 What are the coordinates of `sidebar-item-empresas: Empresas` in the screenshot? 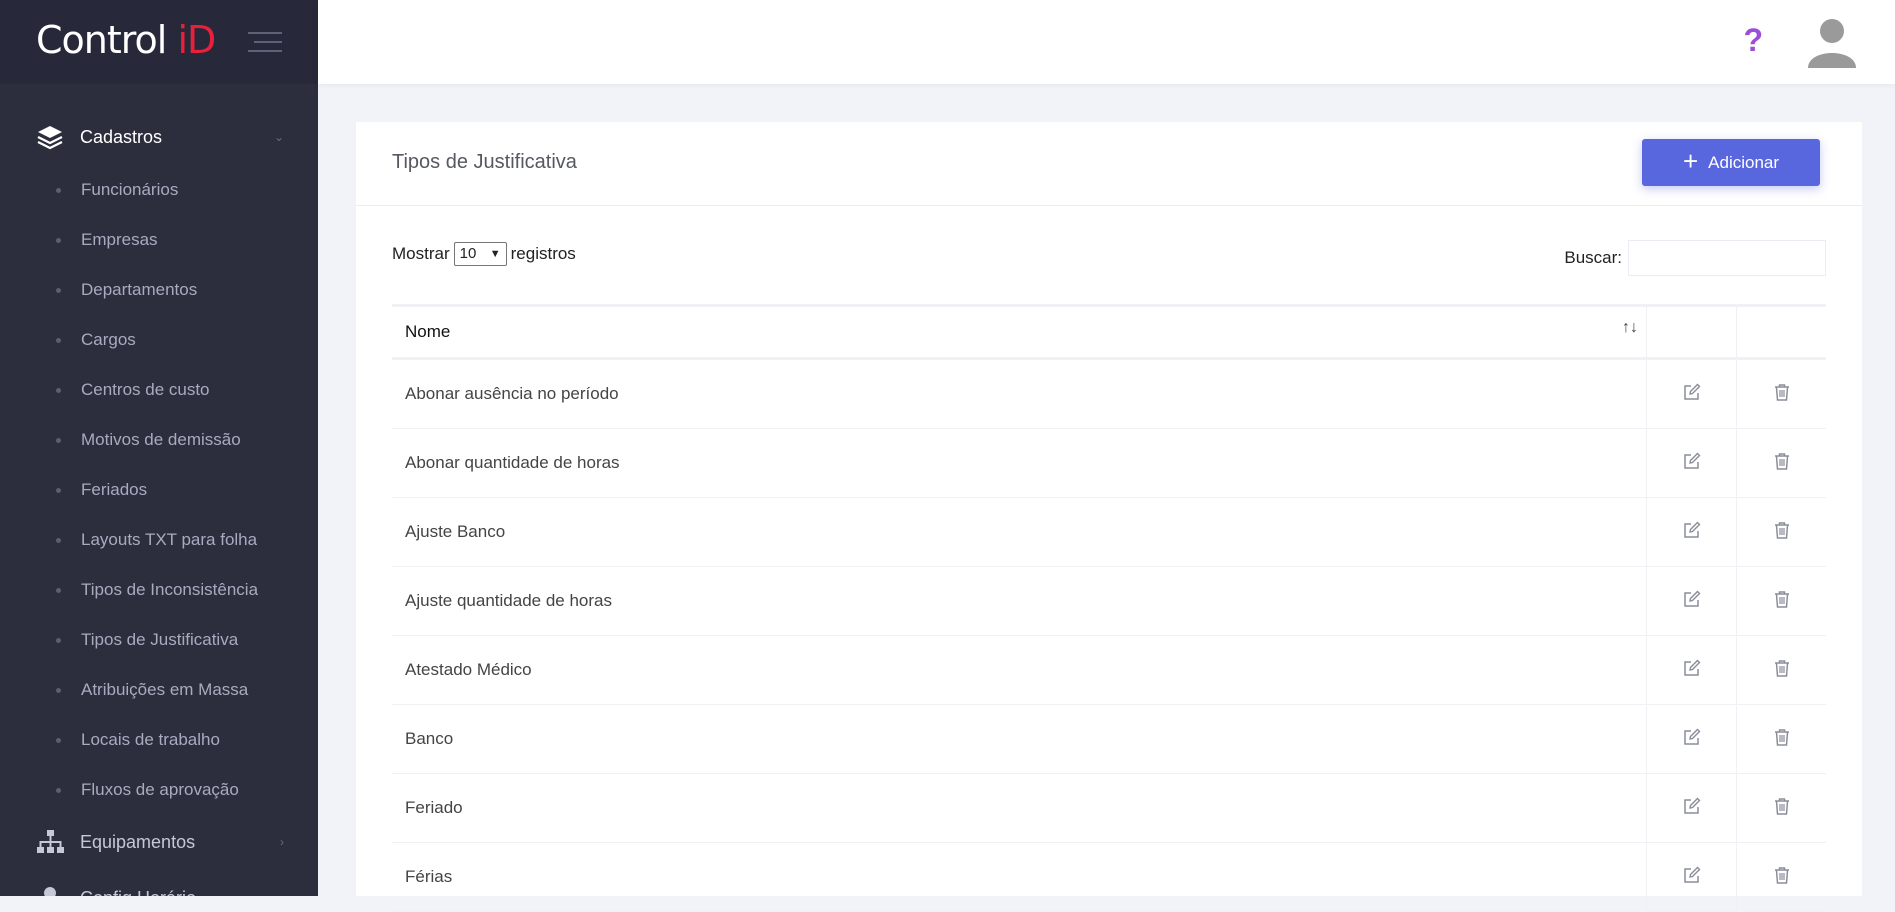 It's located at (159, 240).